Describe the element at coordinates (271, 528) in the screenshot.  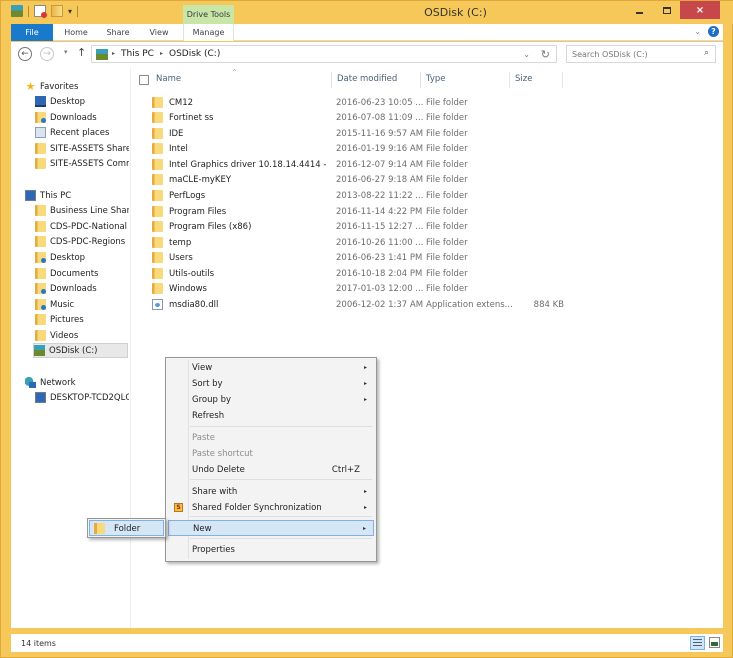
I see `menu-item-new: New ▸` at that location.